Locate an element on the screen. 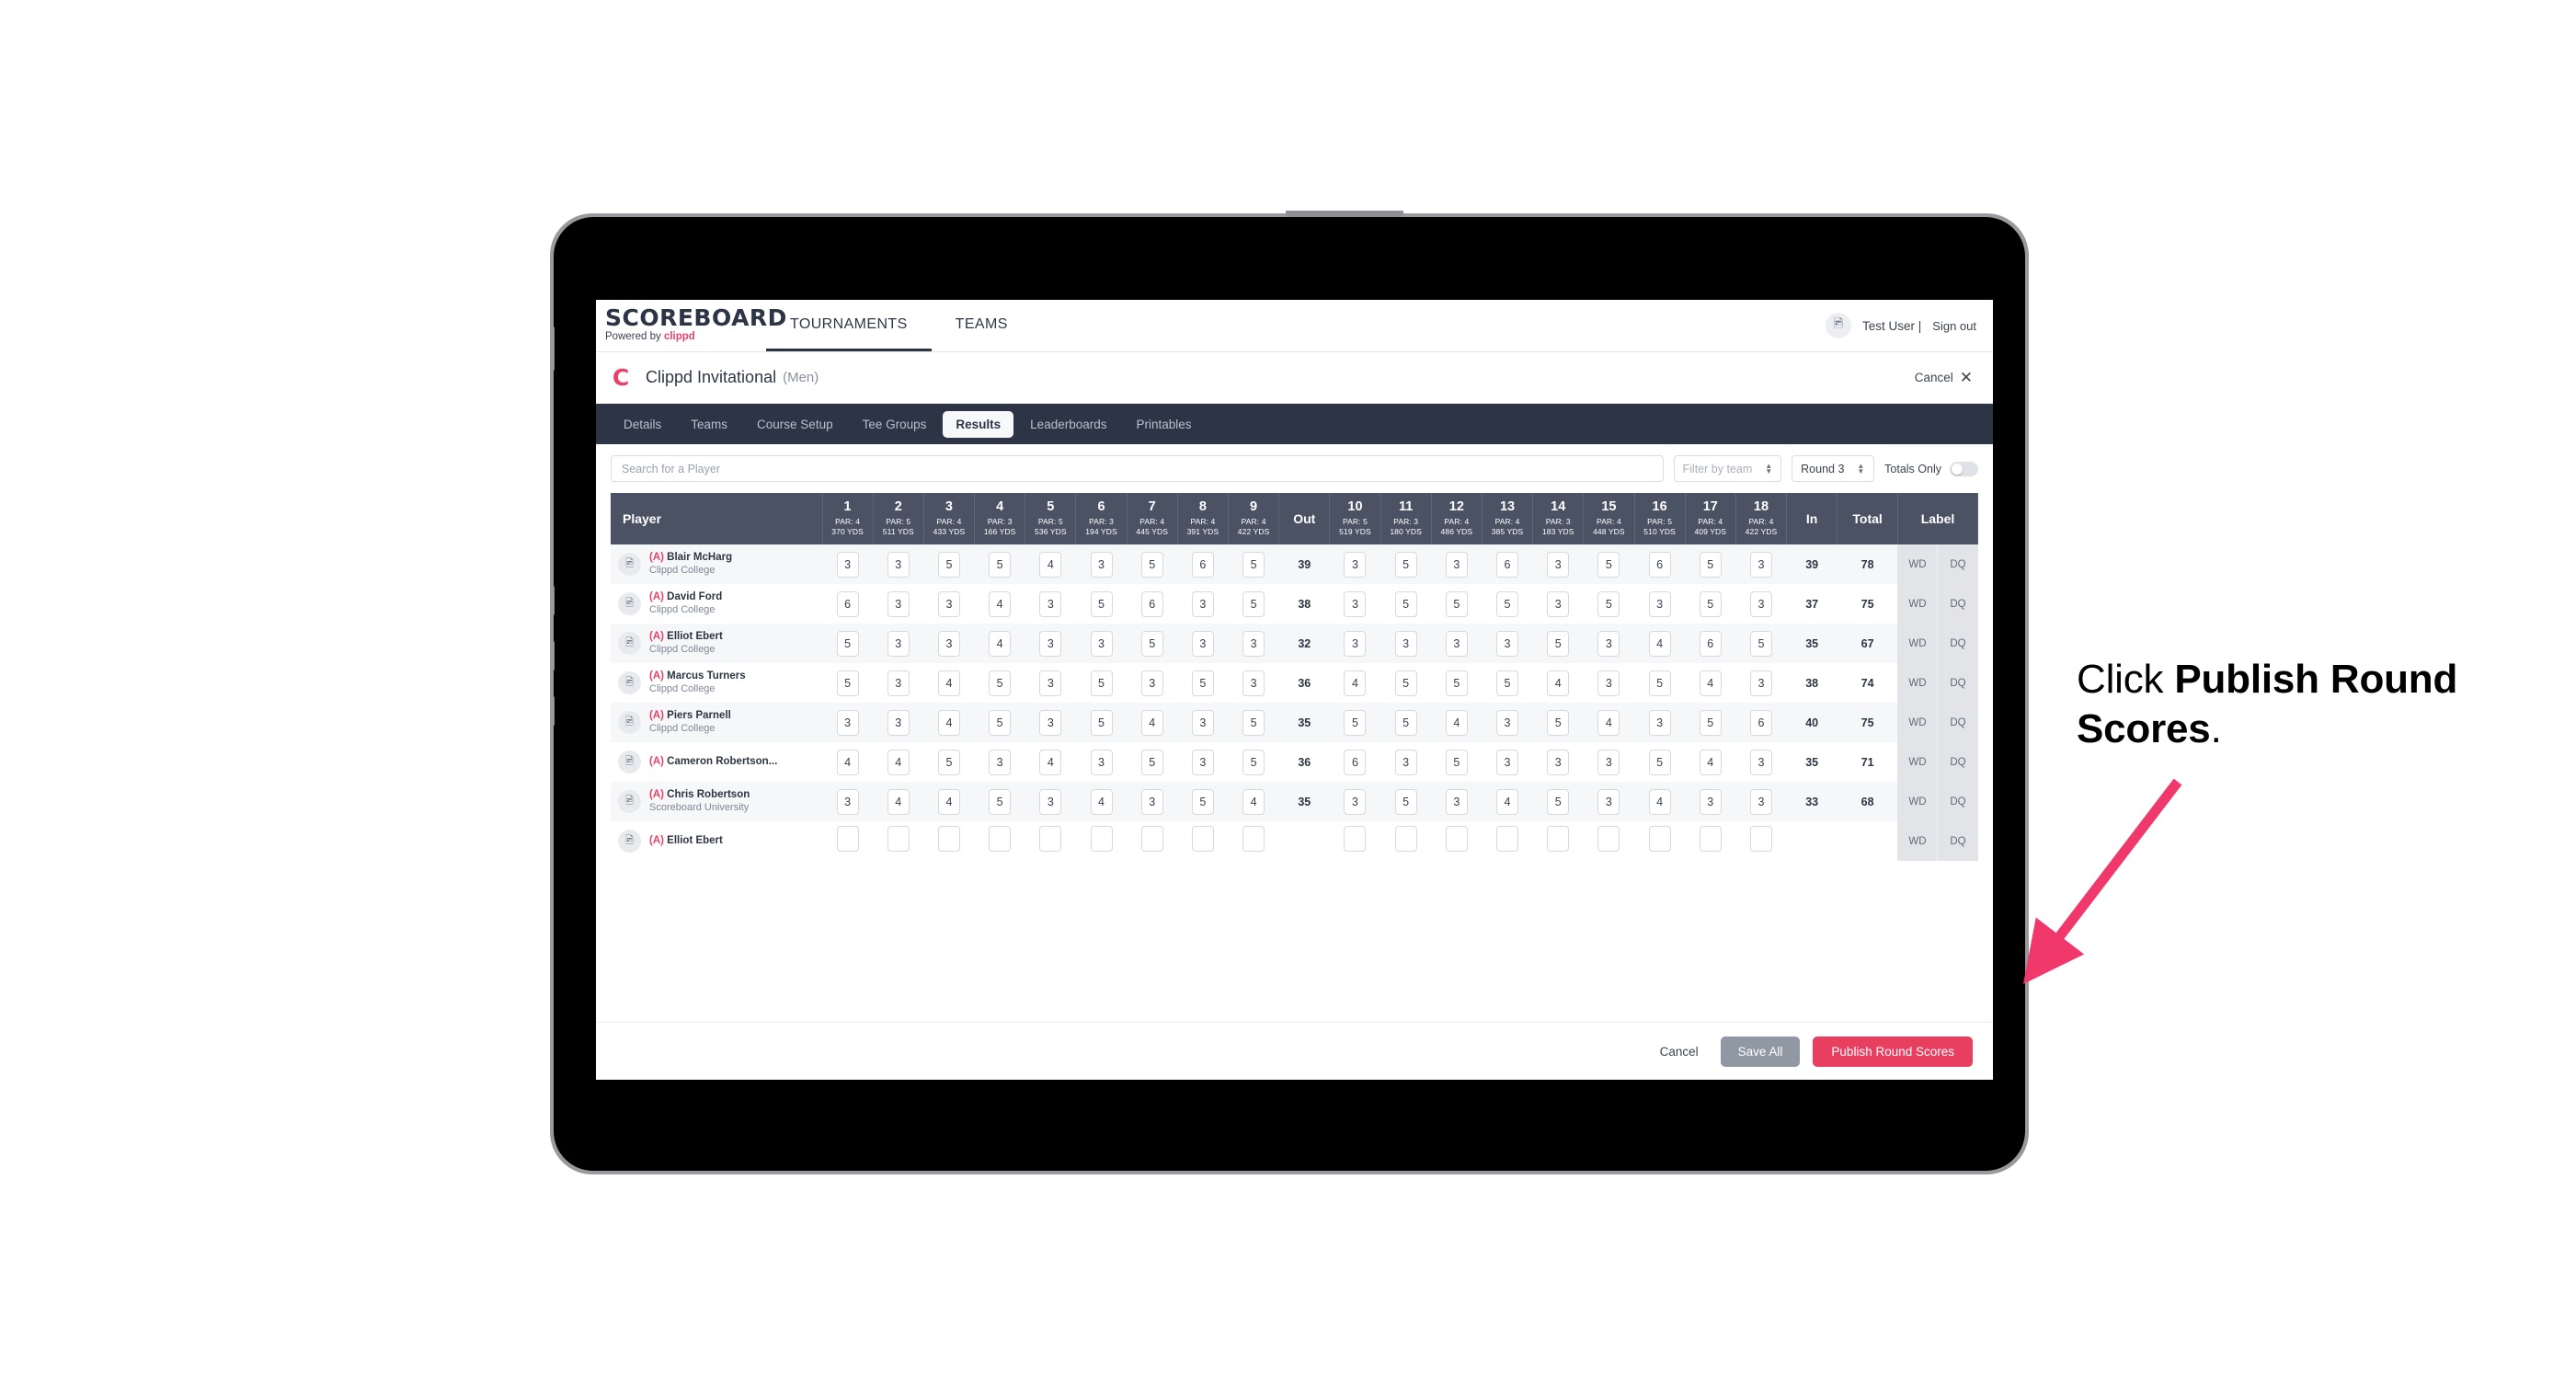 This screenshot has height=1386, width=2576. score-cell-back-4: 6 is located at coordinates (1507, 564).